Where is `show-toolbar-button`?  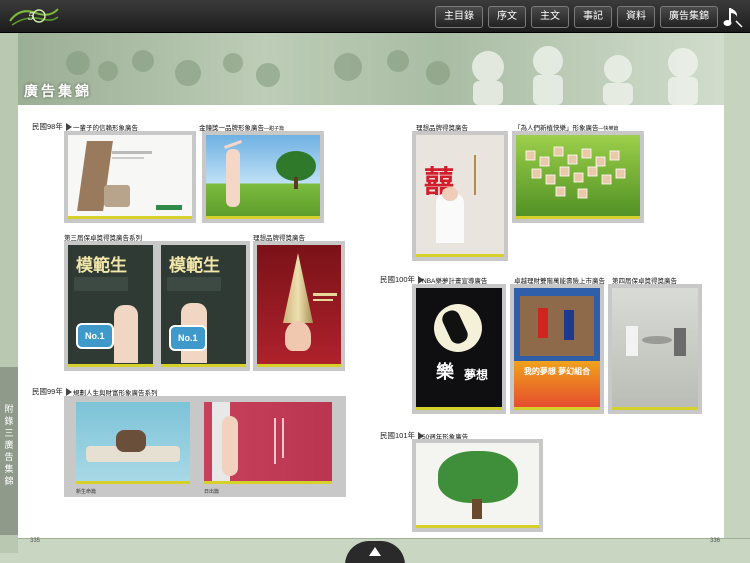 show-toolbar-button is located at coordinates (375, 552).